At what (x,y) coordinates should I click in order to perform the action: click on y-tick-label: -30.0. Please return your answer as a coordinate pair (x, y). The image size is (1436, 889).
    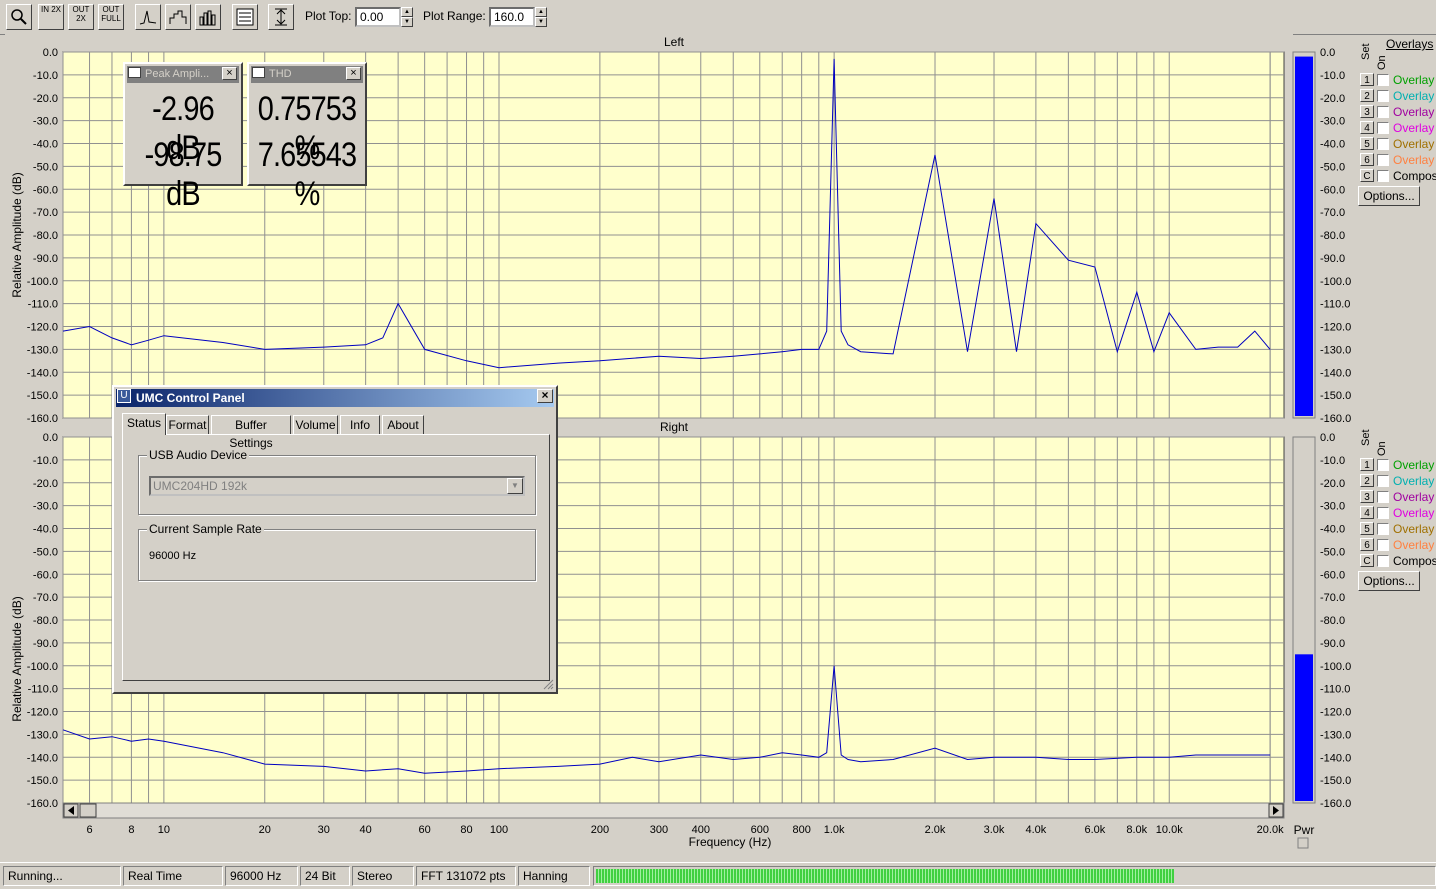
    Looking at the image, I should click on (45, 507).